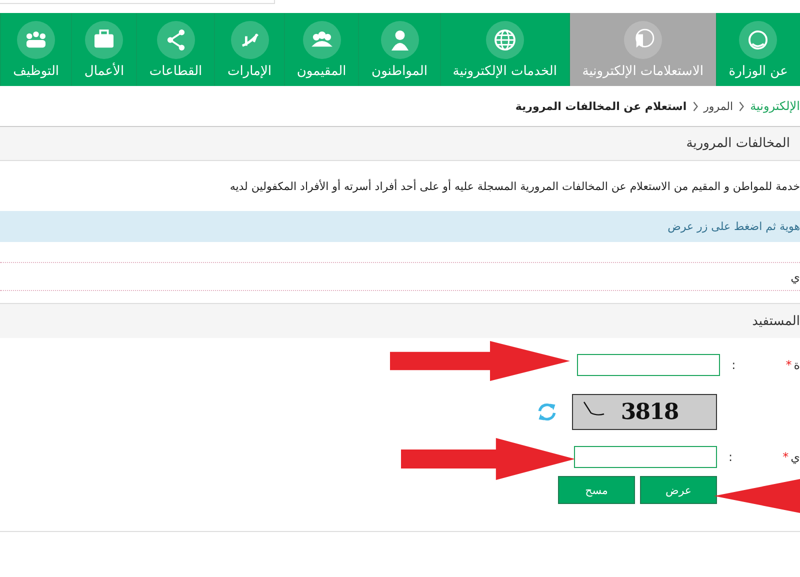 The width and height of the screenshot is (800, 577). Describe the element at coordinates (795, 277) in the screenshot. I see `option-label: ي` at that location.